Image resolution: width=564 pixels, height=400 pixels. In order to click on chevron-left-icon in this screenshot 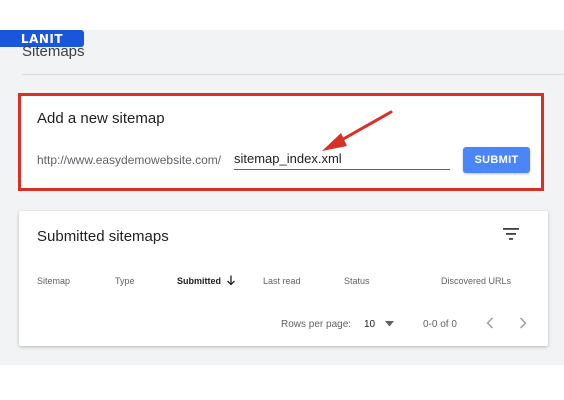, I will do `click(490, 323)`.